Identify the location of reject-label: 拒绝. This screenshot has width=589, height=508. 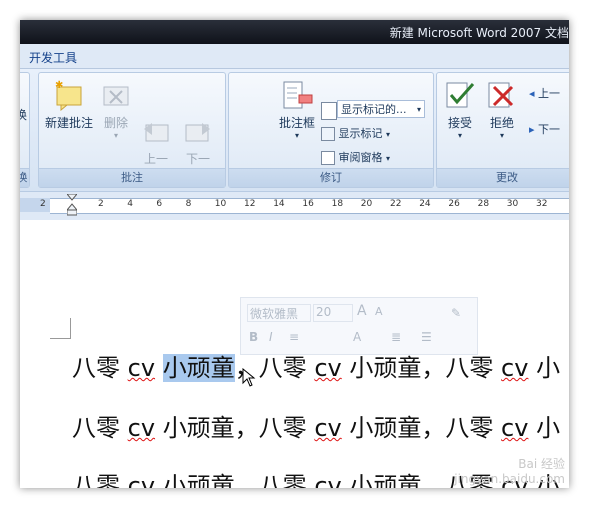
(501, 123).